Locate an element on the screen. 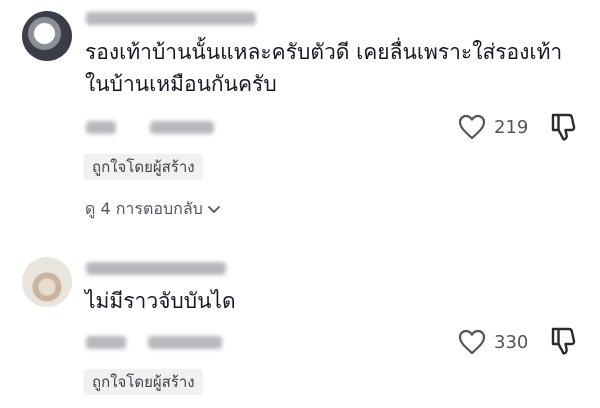 The width and height of the screenshot is (600, 408). view-replies-button: ดู 4 การตอบกลับ is located at coordinates (153, 209).